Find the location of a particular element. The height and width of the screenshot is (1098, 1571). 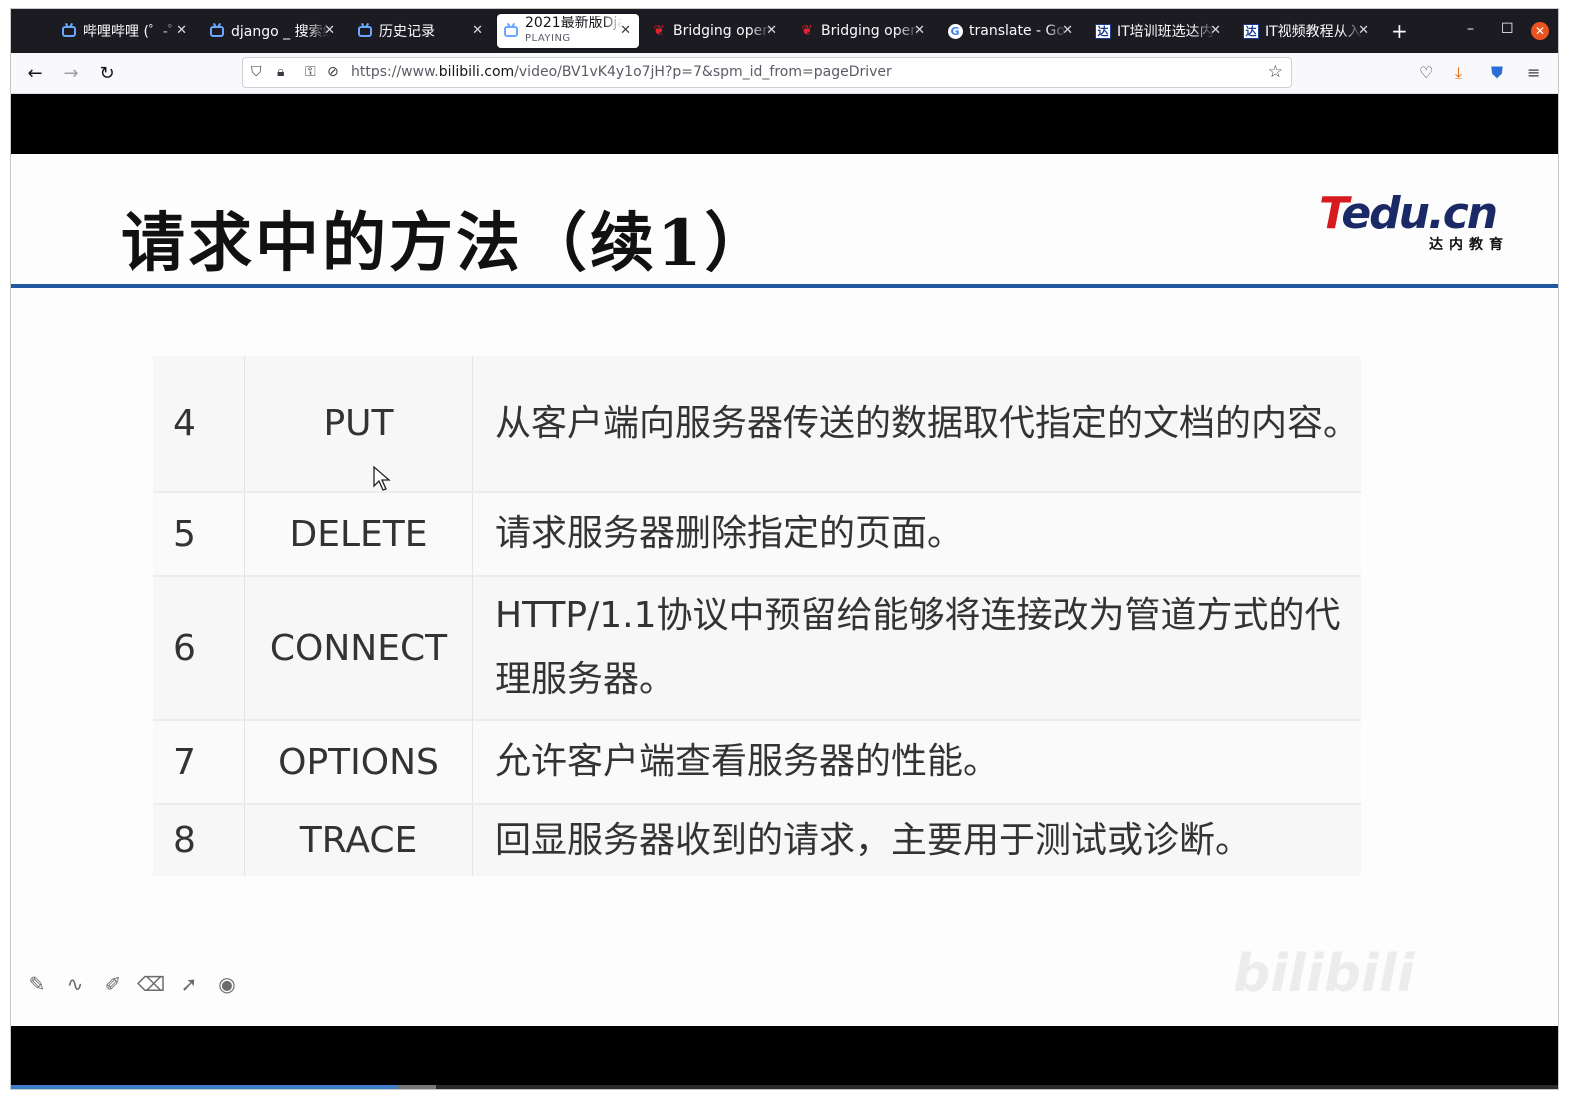

curve-icon: ∿ is located at coordinates (75, 984).